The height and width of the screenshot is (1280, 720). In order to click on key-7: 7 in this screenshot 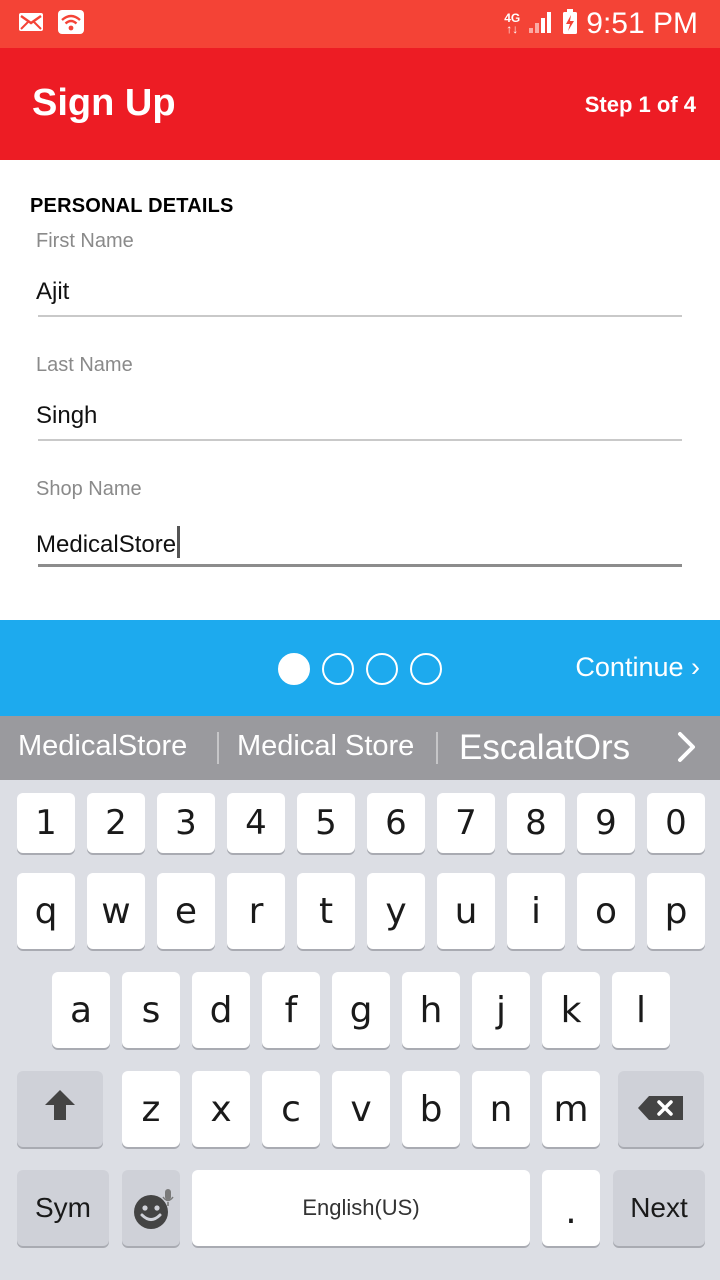, I will do `click(466, 823)`.